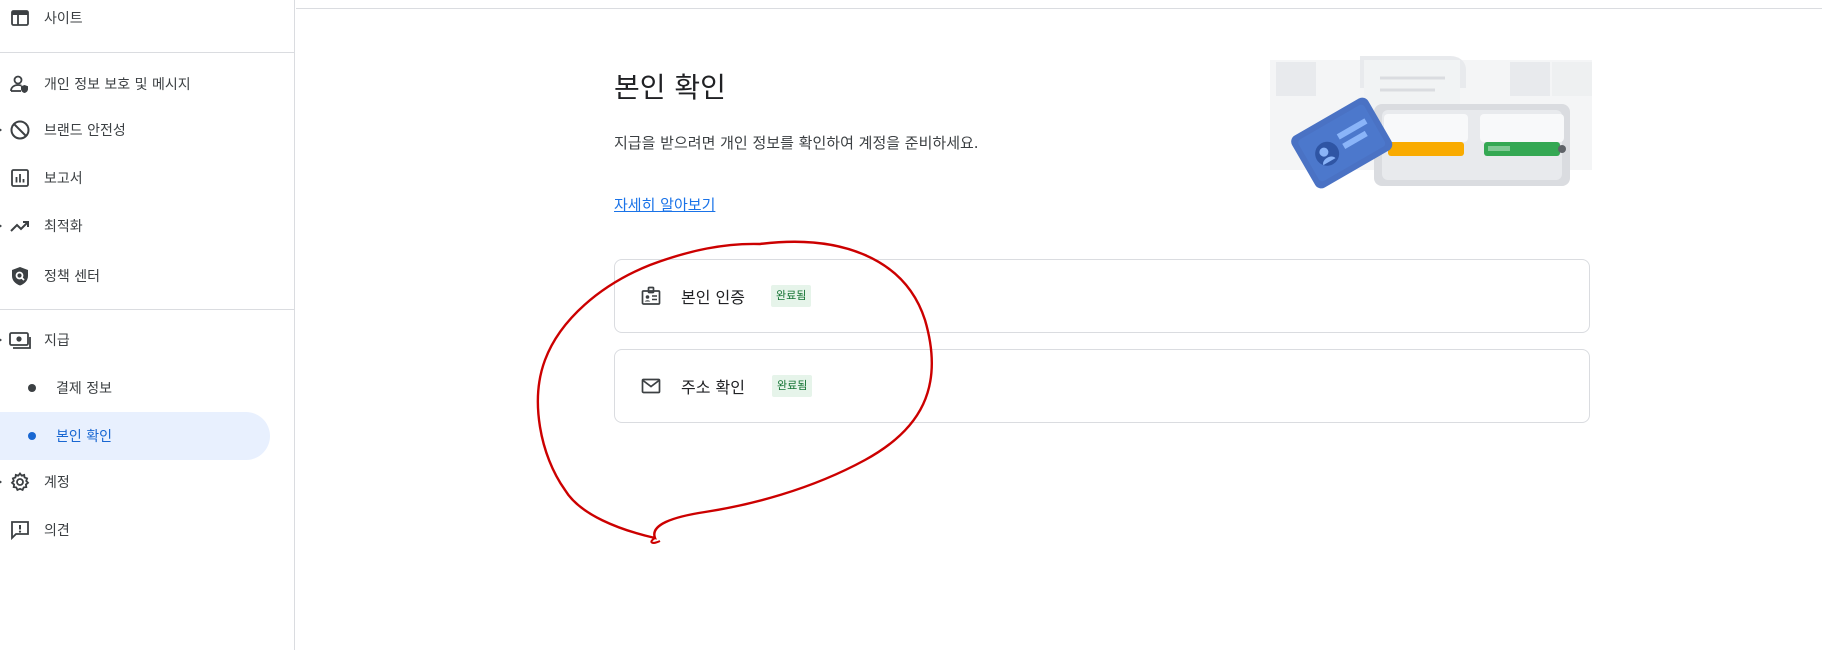 The width and height of the screenshot is (1822, 650). What do you see at coordinates (20, 130) in the screenshot?
I see `block-icon` at bounding box center [20, 130].